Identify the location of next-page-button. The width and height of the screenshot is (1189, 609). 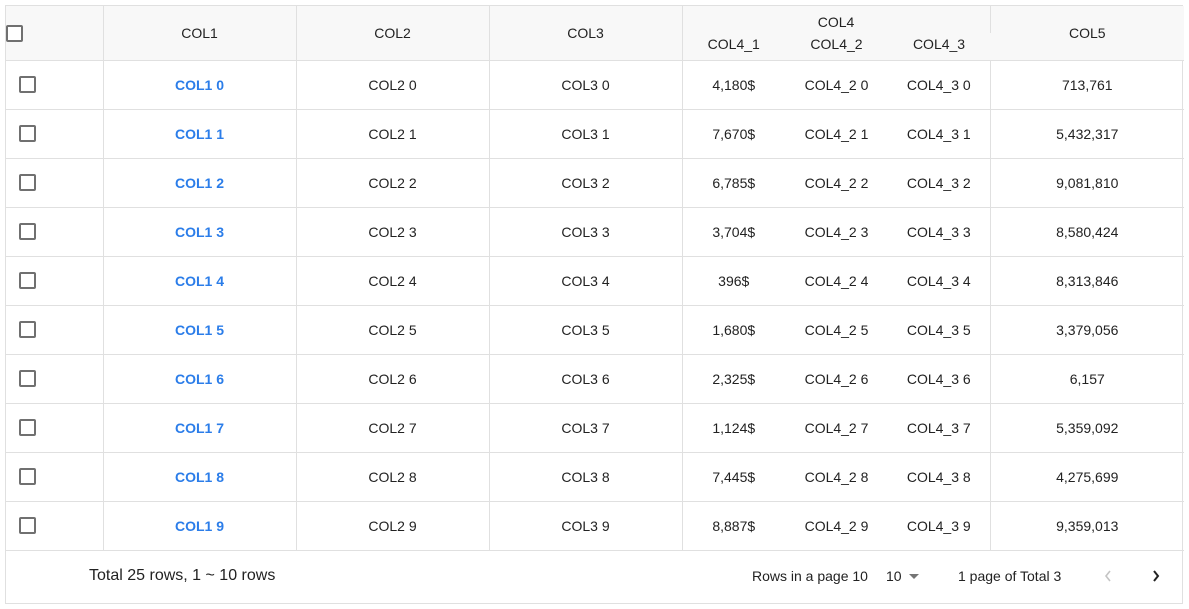
(1156, 576).